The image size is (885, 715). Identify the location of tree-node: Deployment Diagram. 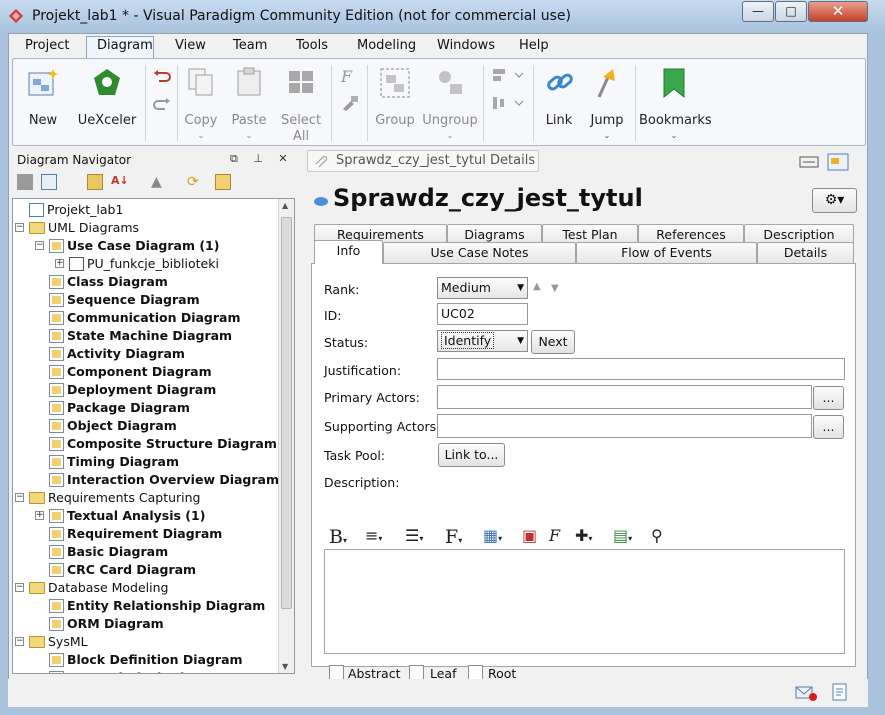
(132, 390).